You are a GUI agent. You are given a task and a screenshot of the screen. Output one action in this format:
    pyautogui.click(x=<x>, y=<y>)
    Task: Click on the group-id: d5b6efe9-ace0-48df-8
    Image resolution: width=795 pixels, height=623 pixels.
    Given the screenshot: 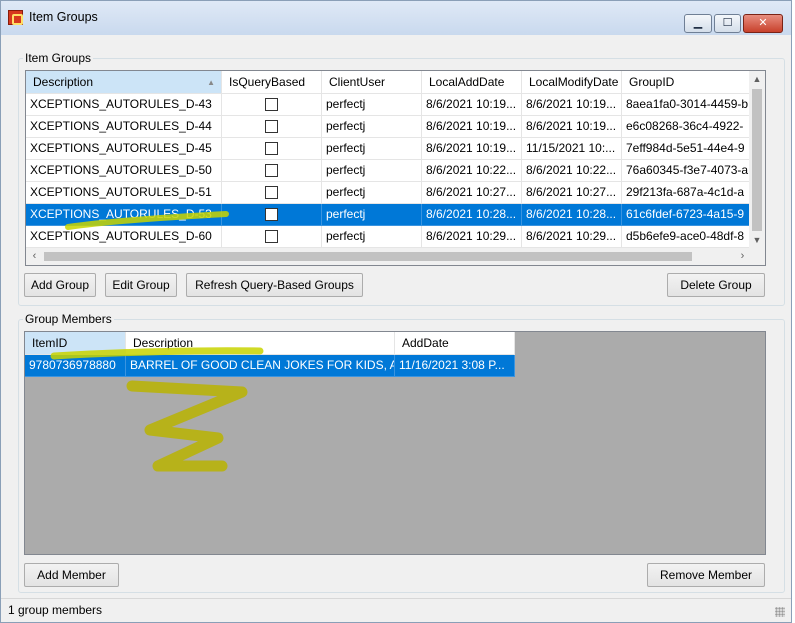 What is the action you would take?
    pyautogui.click(x=686, y=237)
    